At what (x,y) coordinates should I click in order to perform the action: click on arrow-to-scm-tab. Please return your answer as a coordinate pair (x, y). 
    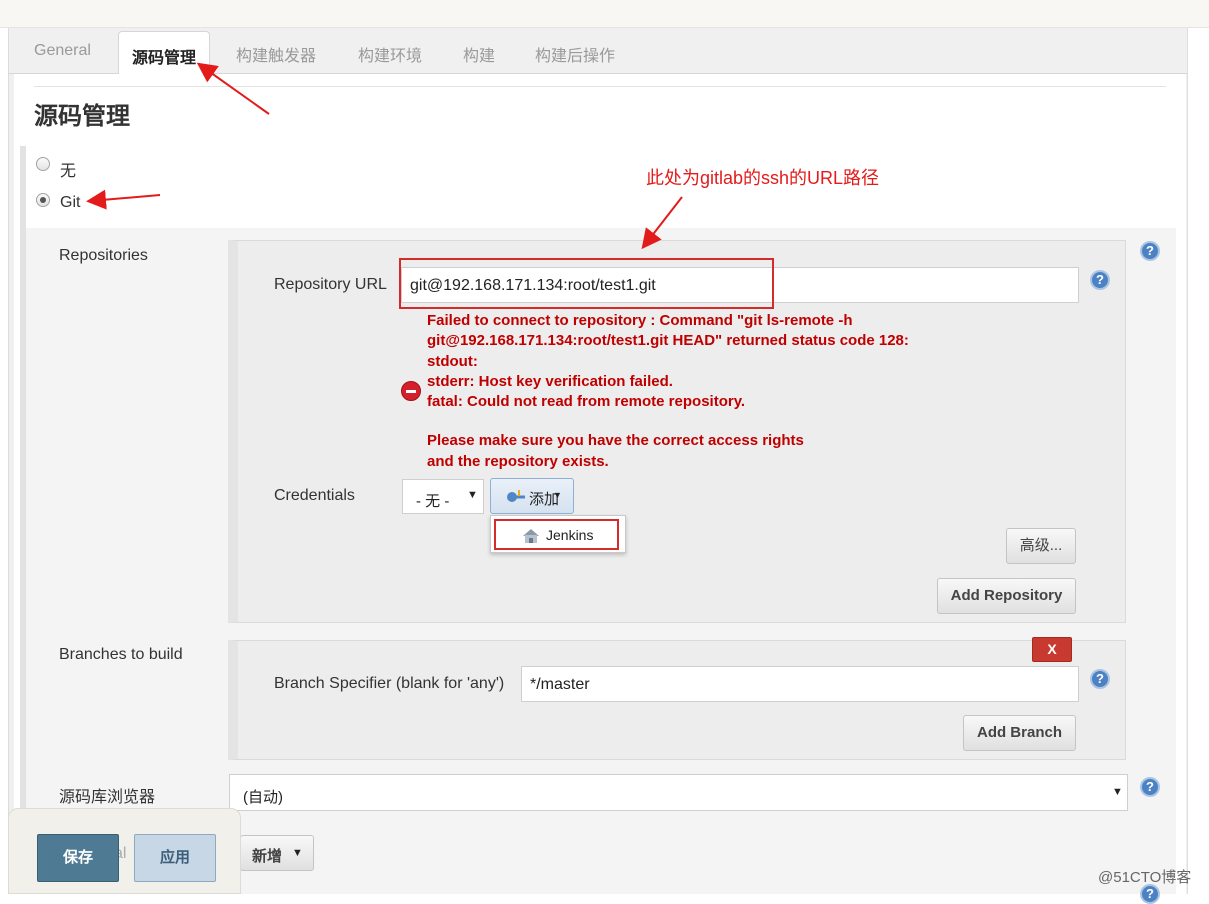
    Looking at the image, I should click on (233, 88).